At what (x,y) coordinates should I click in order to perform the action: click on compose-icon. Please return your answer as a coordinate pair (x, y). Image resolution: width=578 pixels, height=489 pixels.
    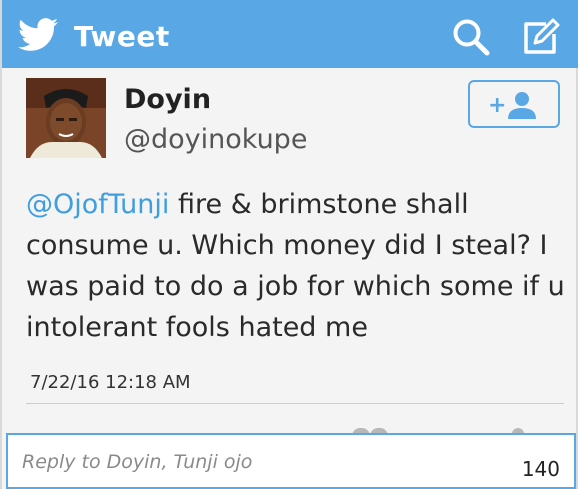
    Looking at the image, I should click on (540, 36).